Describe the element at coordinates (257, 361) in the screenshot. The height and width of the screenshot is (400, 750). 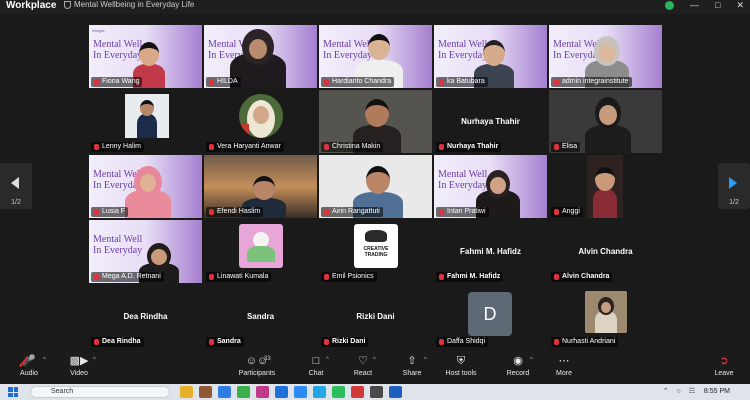
I see `participants-icon: ☺☺` at that location.